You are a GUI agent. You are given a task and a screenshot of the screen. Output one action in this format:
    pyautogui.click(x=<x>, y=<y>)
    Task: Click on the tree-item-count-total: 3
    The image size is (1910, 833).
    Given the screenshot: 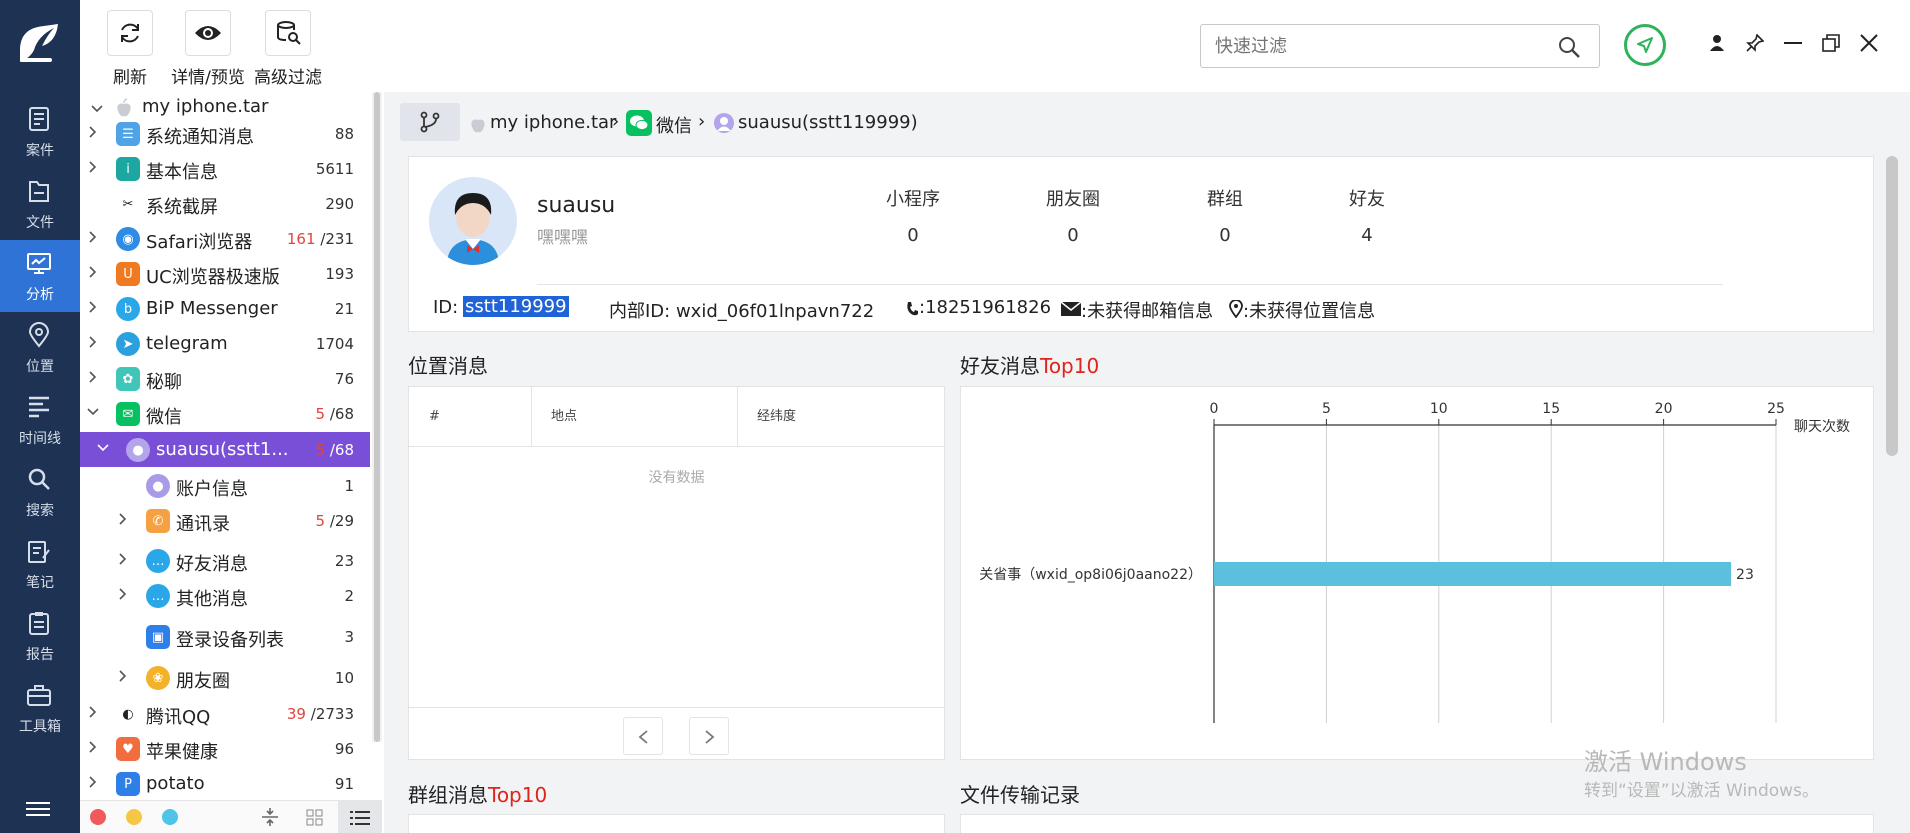 What is the action you would take?
    pyautogui.click(x=349, y=637)
    